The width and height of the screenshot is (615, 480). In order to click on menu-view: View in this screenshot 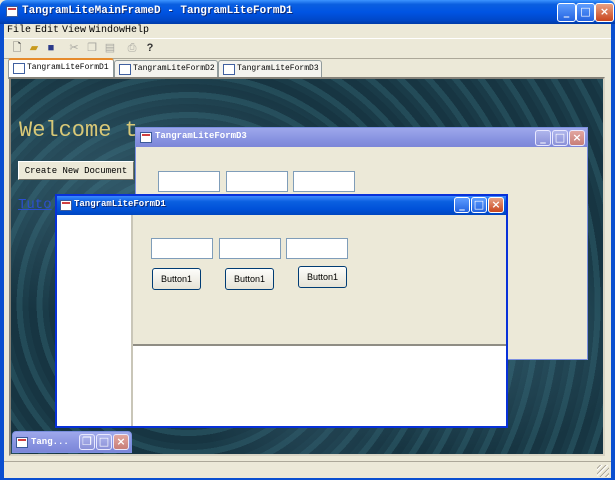, I will do `click(74, 30)`.